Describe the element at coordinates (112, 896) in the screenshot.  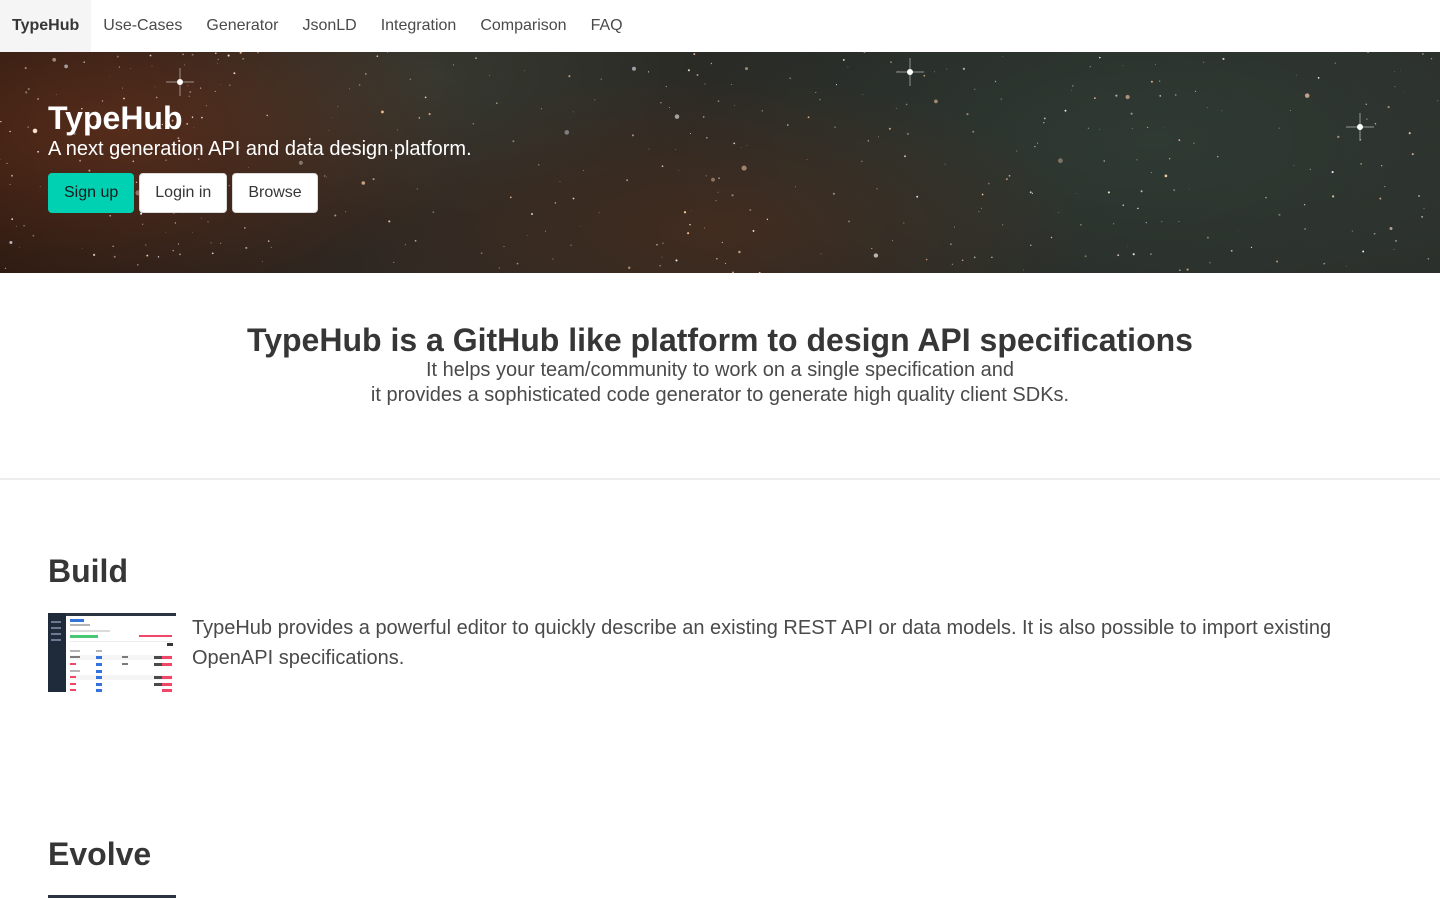
I see `evolve-screenshot-thumbnail` at that location.